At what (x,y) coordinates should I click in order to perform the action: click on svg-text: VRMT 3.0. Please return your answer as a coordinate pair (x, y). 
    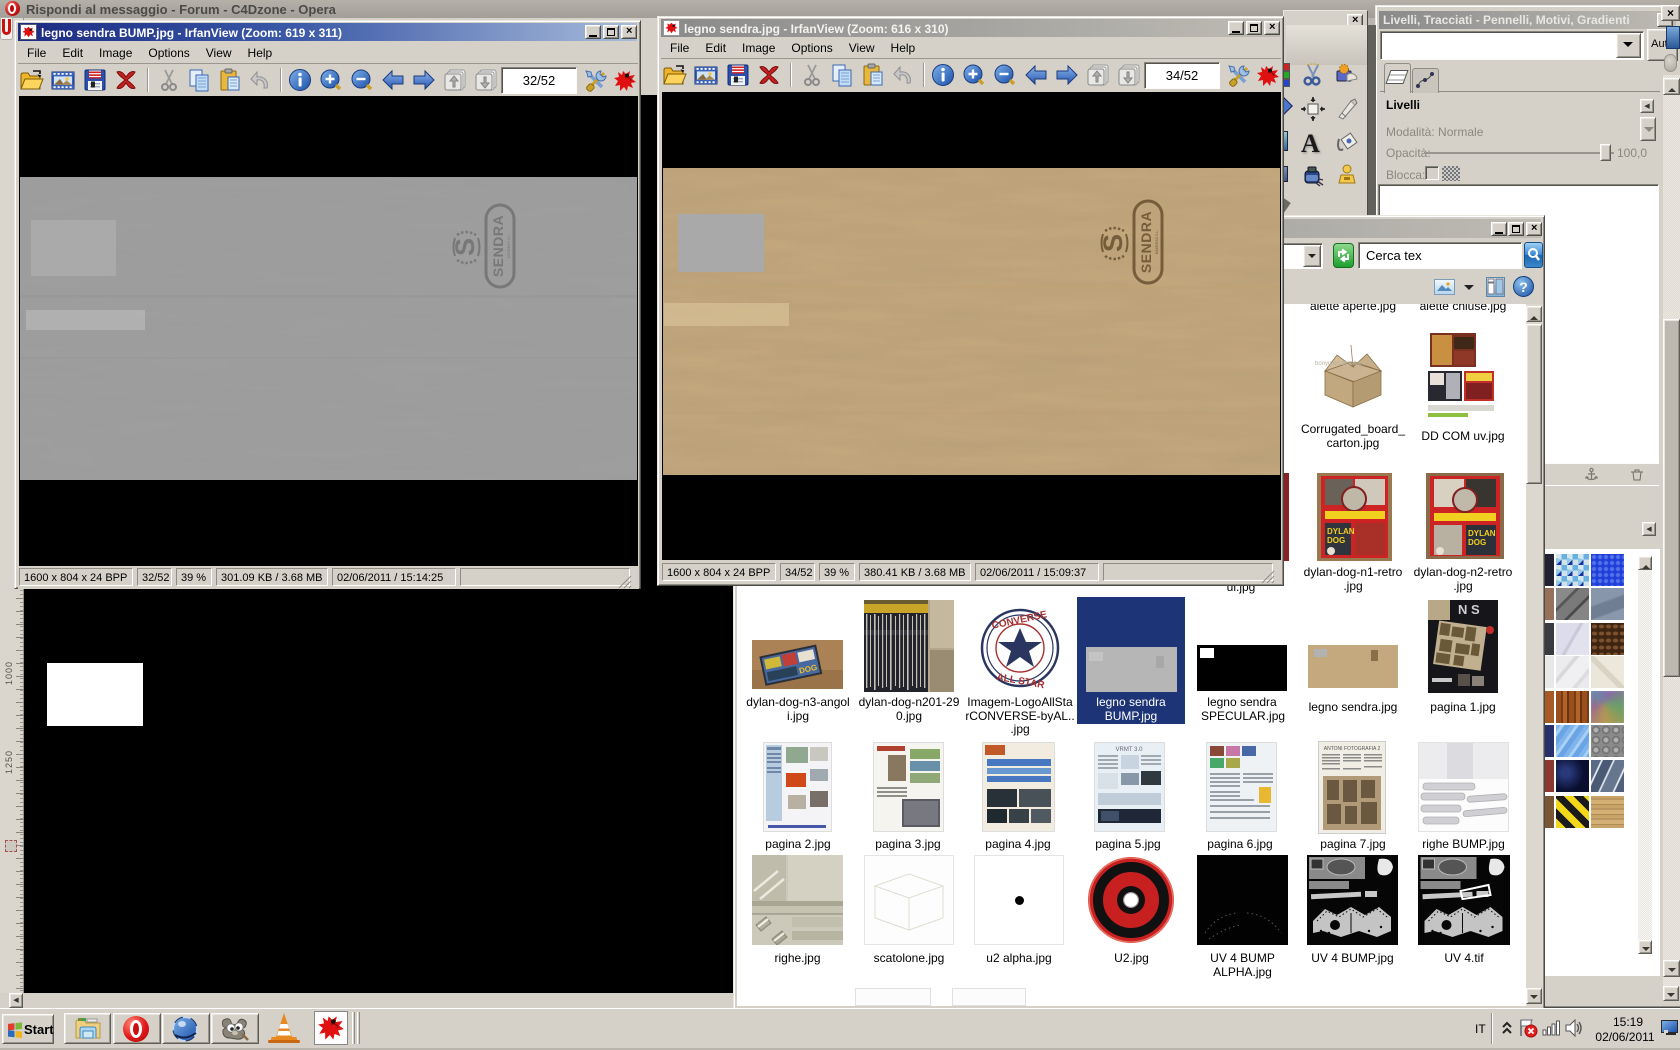
    Looking at the image, I should click on (1130, 750).